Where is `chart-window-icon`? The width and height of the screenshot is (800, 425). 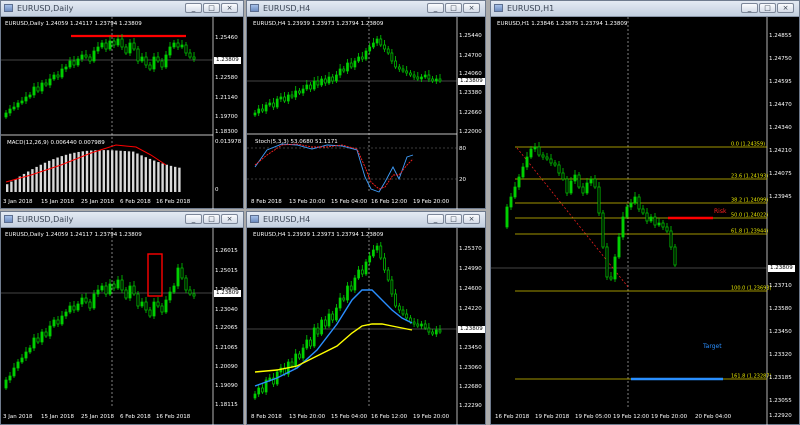
chart-window-icon is located at coordinates (8, 8).